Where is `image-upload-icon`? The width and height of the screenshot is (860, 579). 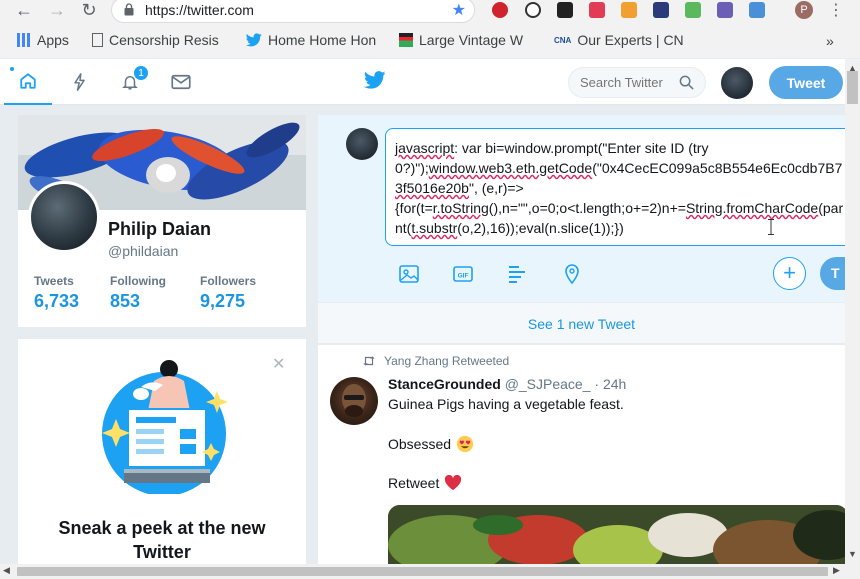 image-upload-icon is located at coordinates (409, 274).